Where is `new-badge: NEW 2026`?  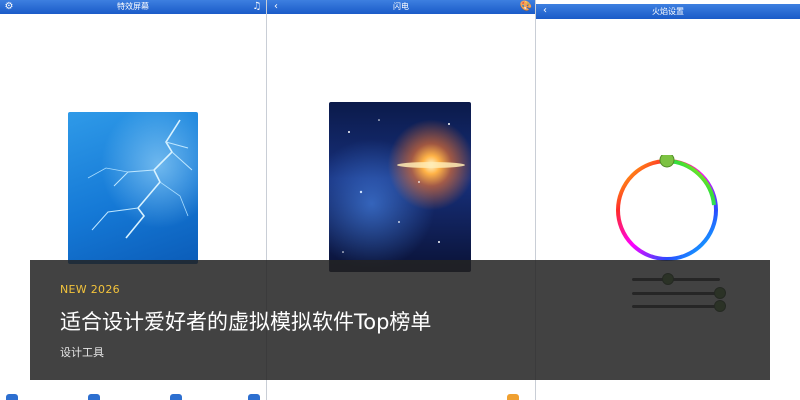 new-badge: NEW 2026 is located at coordinates (90, 289).